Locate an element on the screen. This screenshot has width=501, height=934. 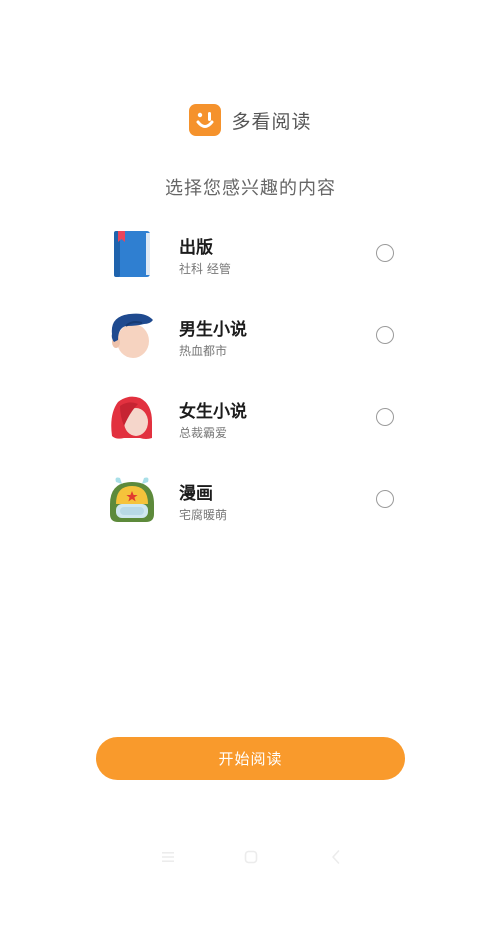
category-item-publishing: 出版 社科 经管 is located at coordinates (250, 264).